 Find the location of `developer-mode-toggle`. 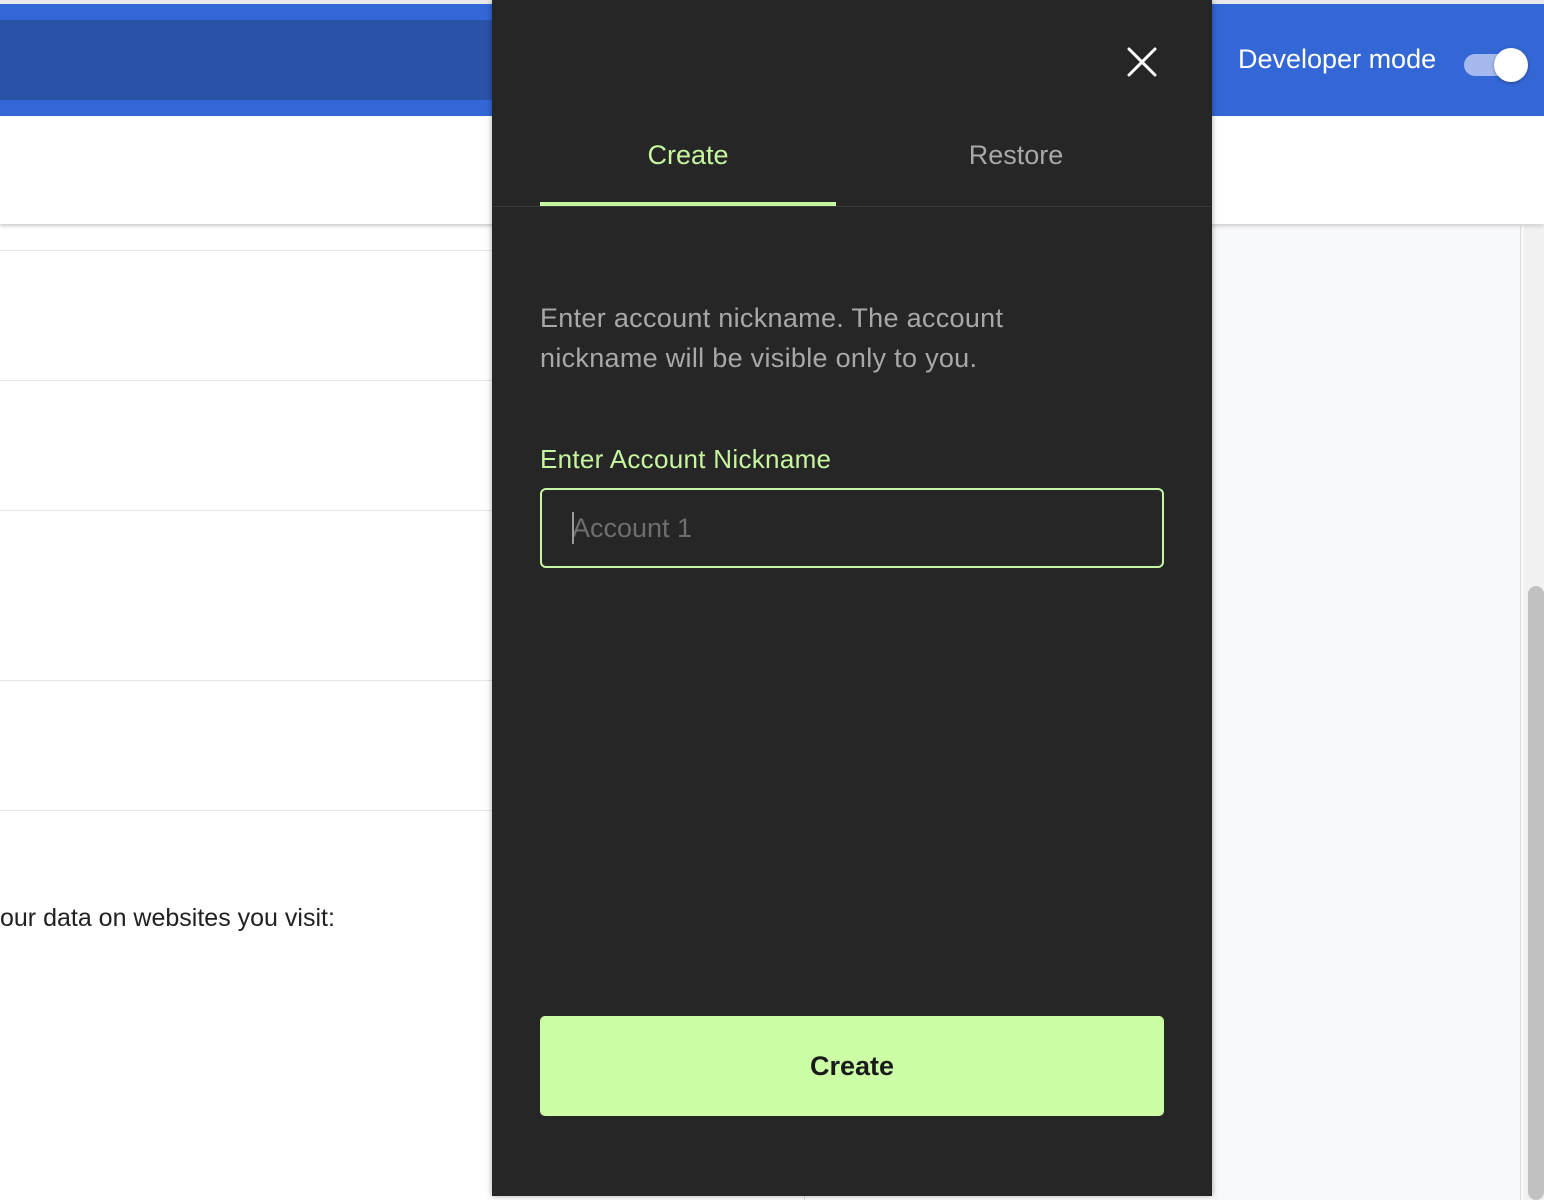

developer-mode-toggle is located at coordinates (1496, 65).